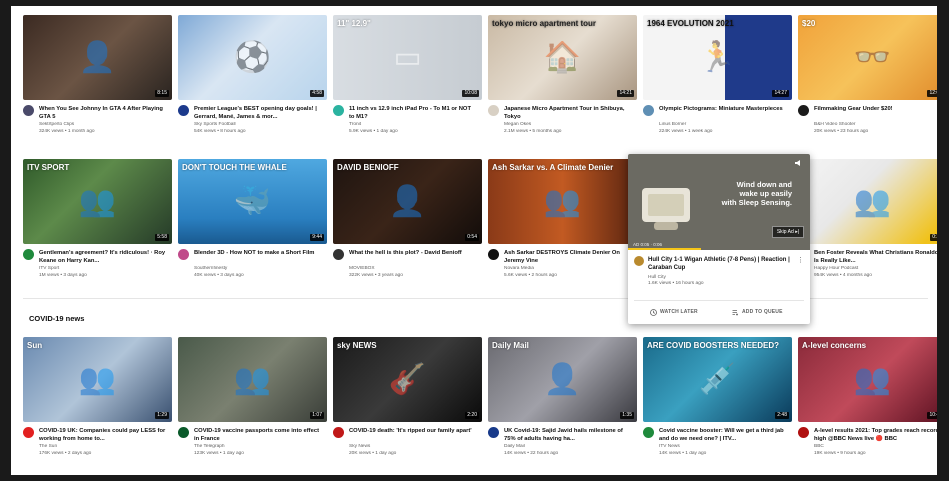 The image size is (949, 481). What do you see at coordinates (252, 201) in the screenshot?
I see `video-thumbnail: 🐳 DON'T TOUCH THE WHALE 9:44` at bounding box center [252, 201].